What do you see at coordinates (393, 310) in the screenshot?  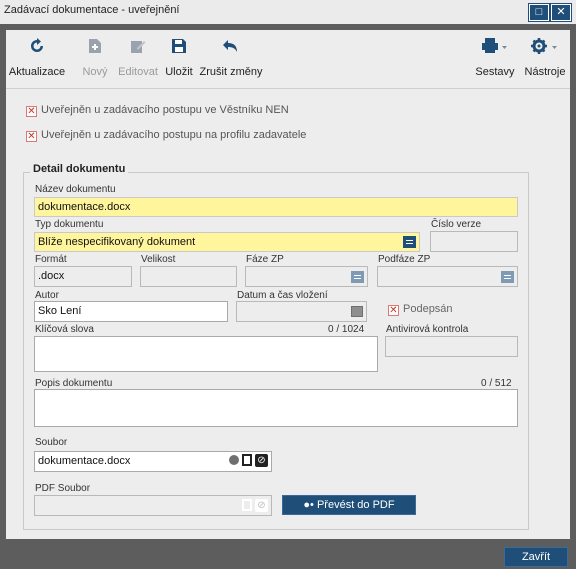 I see `signed-checkbox: ✕` at bounding box center [393, 310].